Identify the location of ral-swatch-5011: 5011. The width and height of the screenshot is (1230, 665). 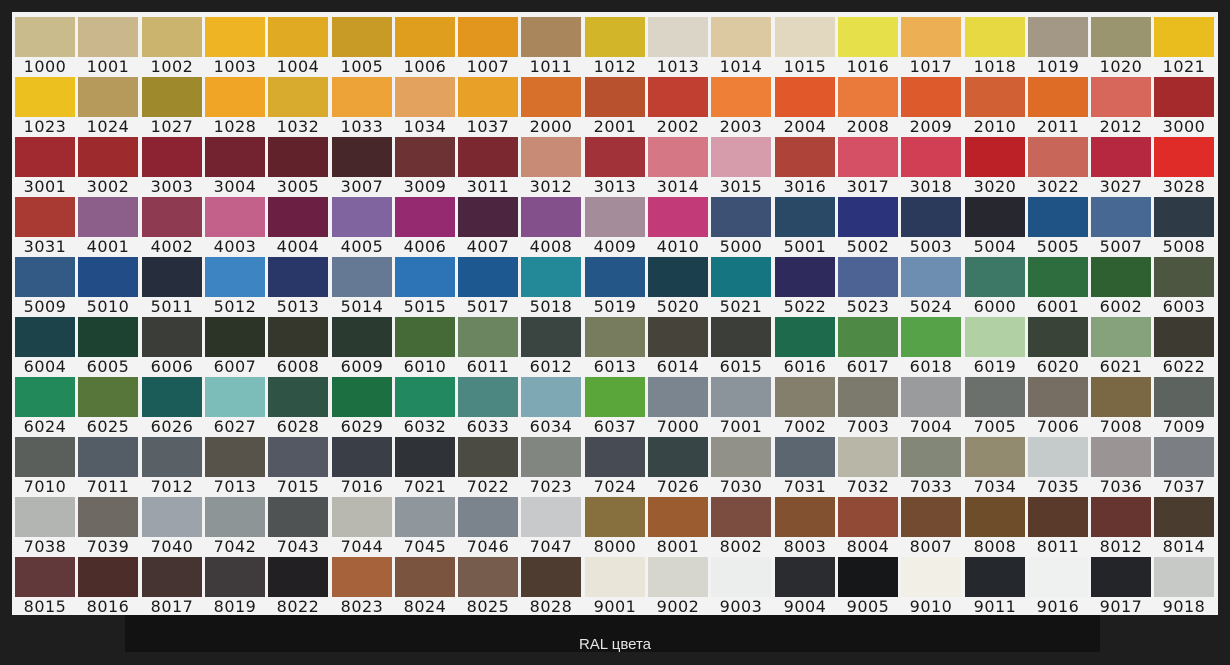
(172, 287).